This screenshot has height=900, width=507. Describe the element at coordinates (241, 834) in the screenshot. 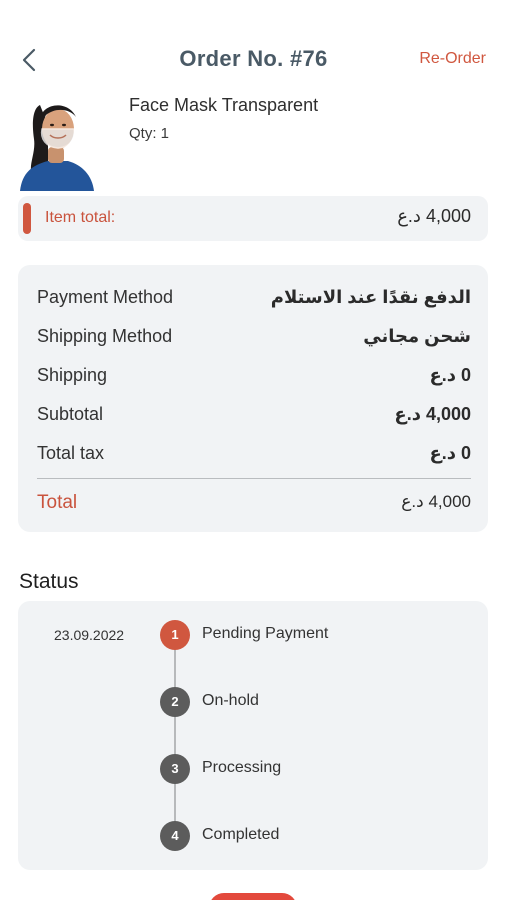

I see `step-label: Completed` at that location.